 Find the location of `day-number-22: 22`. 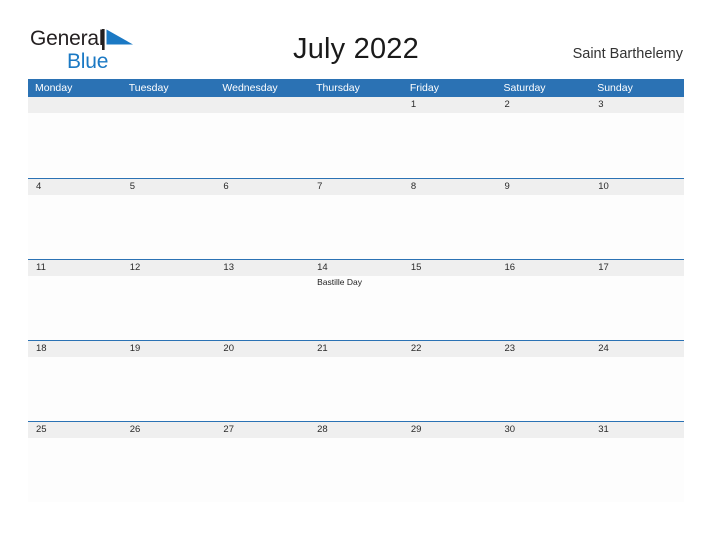

day-number-22: 22 is located at coordinates (450, 349).